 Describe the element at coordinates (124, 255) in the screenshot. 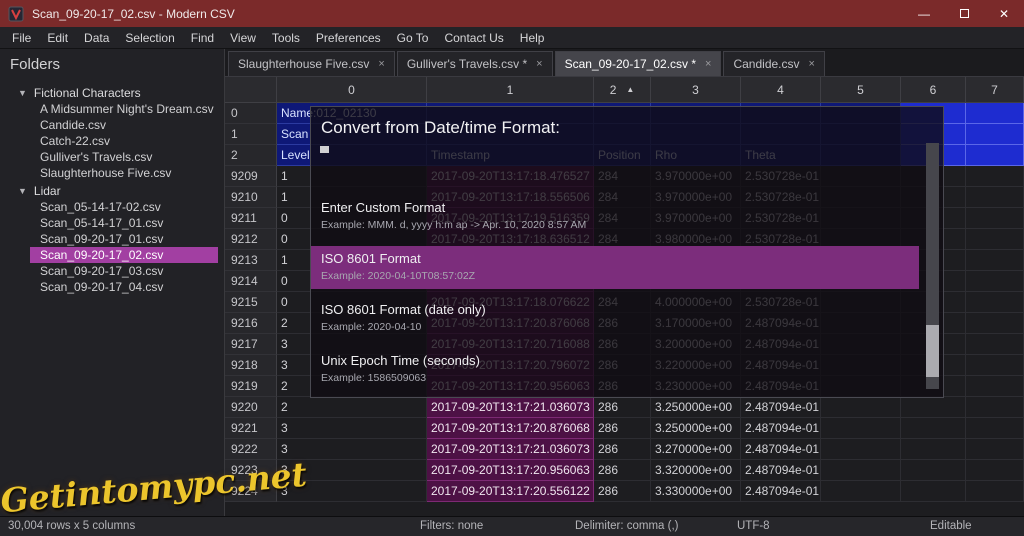

I see `file-item: Scan_09-20-17_02.csv` at that location.